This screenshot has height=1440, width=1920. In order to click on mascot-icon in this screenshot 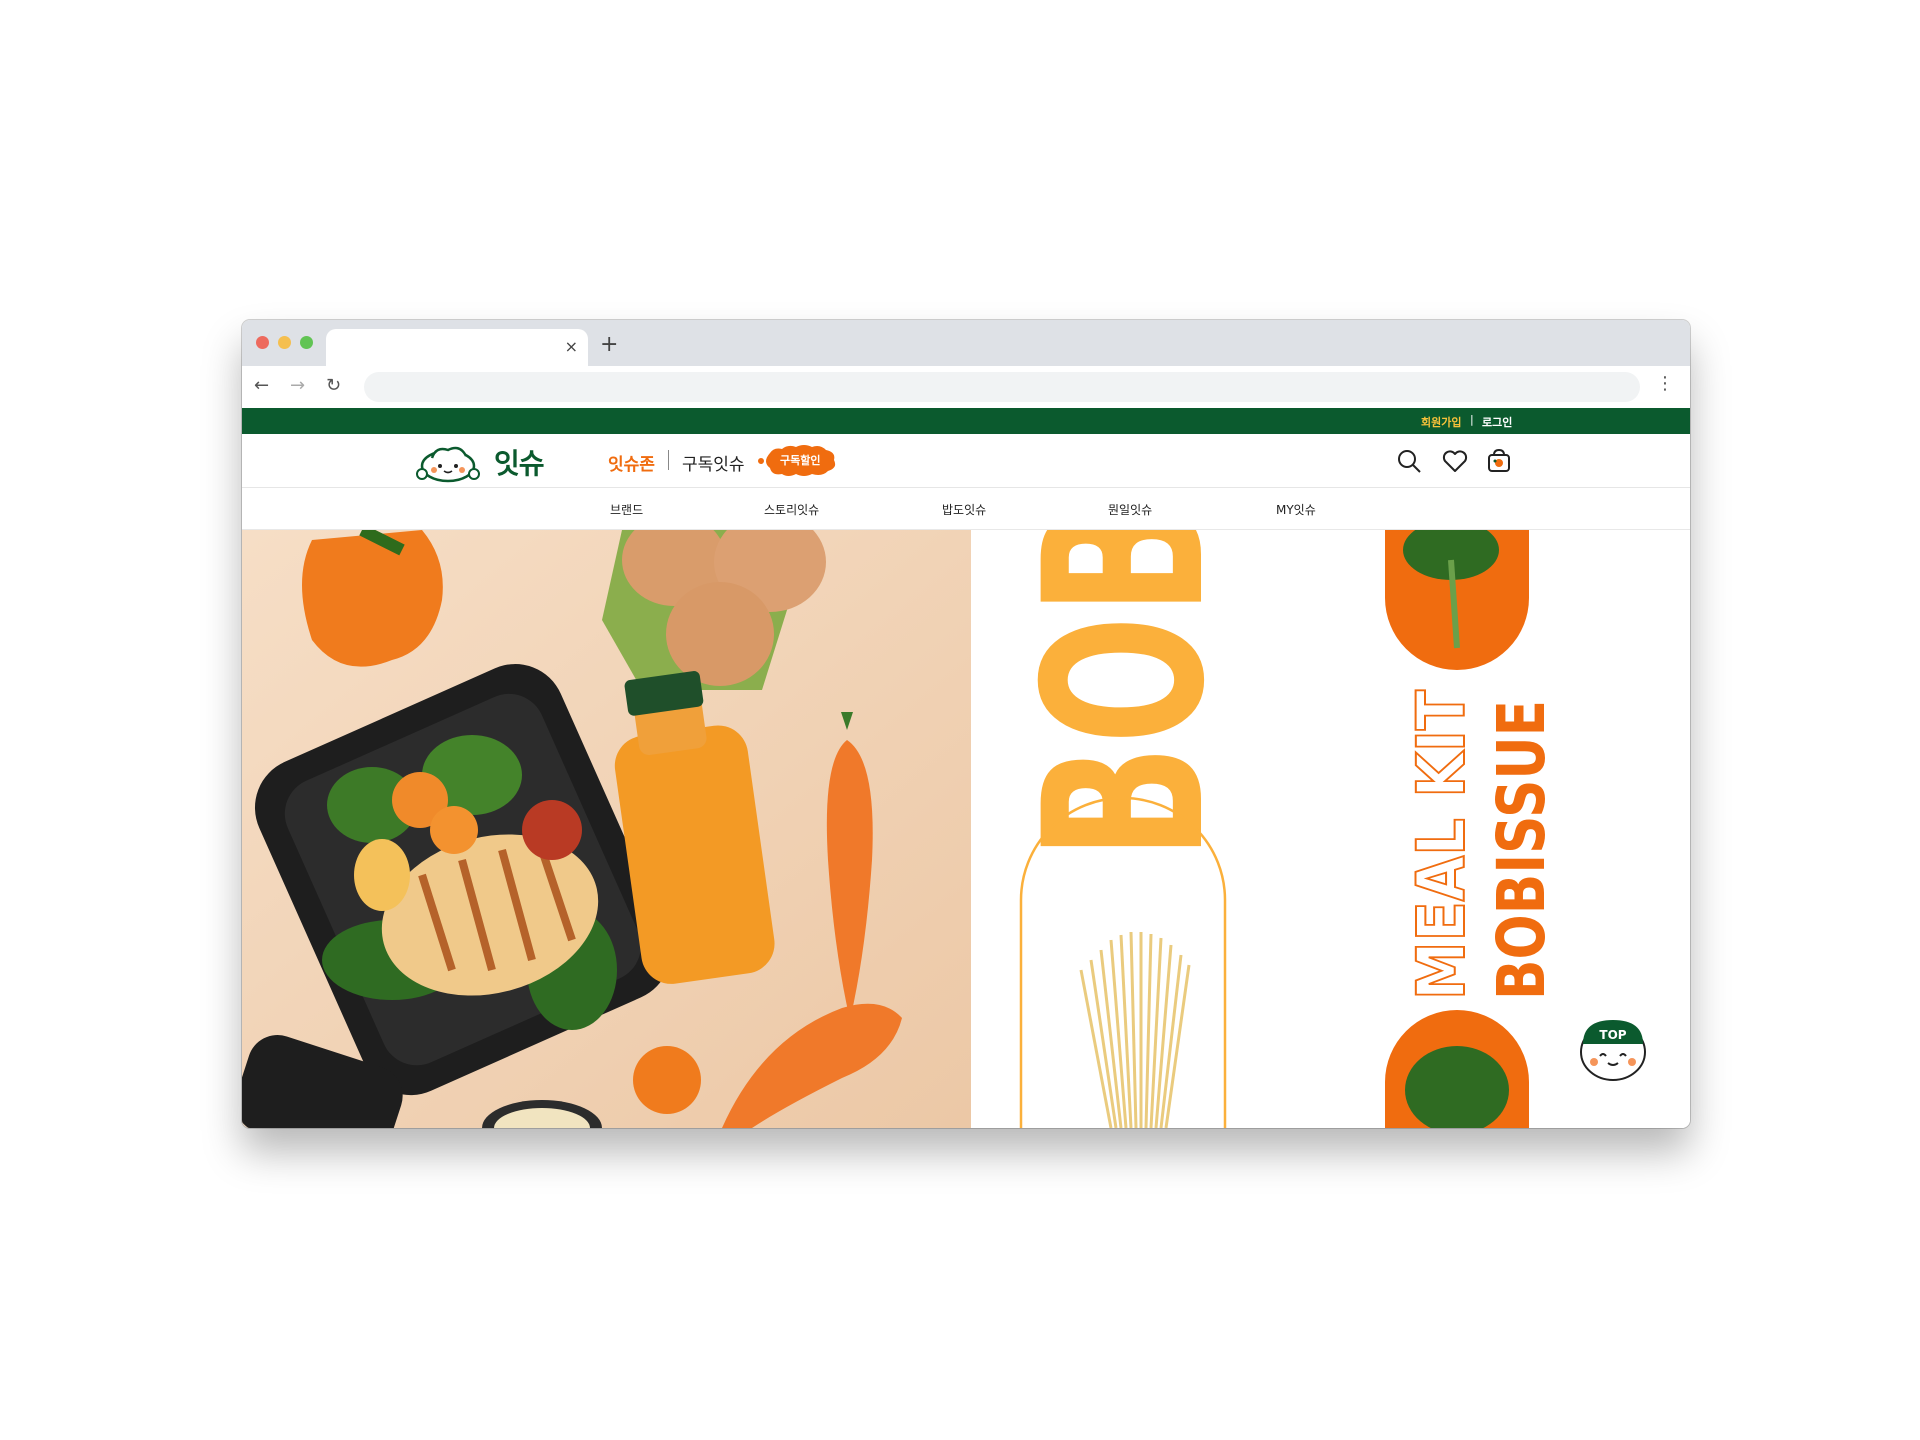, I will do `click(448, 464)`.